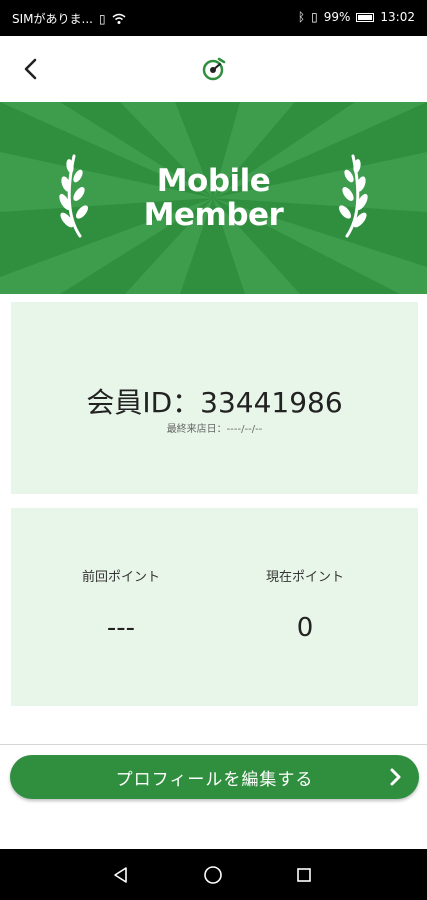  What do you see at coordinates (121, 628) in the screenshot?
I see `previous-points-value: ---` at bounding box center [121, 628].